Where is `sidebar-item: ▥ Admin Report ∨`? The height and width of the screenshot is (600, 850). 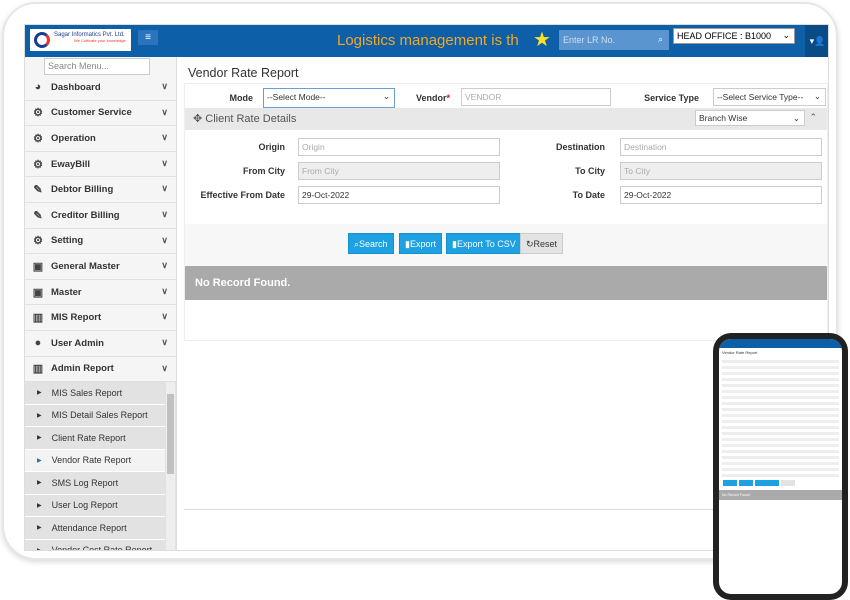 sidebar-item: ▥ Admin Report ∨ is located at coordinates (100, 370).